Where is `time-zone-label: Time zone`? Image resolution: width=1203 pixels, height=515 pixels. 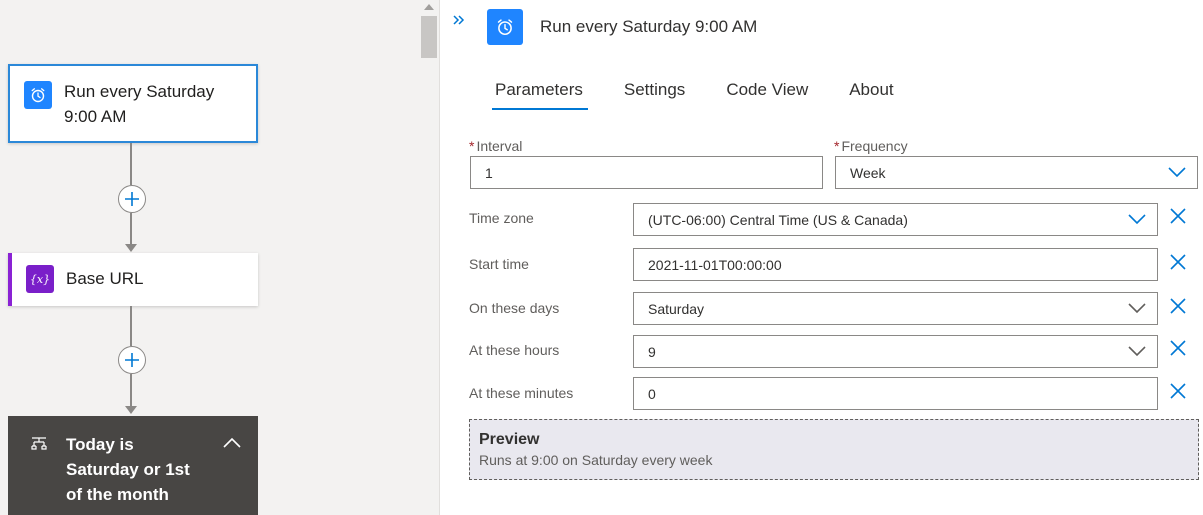
time-zone-label: Time zone is located at coordinates (501, 218).